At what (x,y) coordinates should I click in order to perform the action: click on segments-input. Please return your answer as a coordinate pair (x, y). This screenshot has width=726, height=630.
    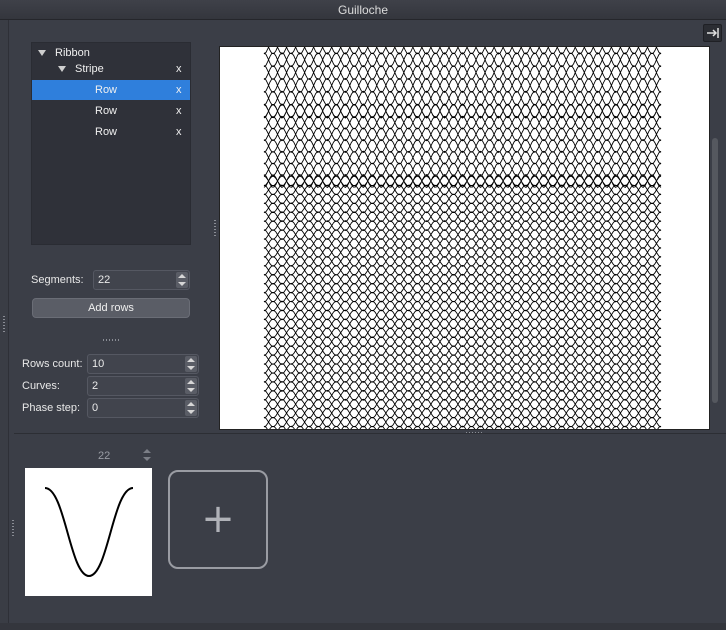
    Looking at the image, I should click on (131, 280).